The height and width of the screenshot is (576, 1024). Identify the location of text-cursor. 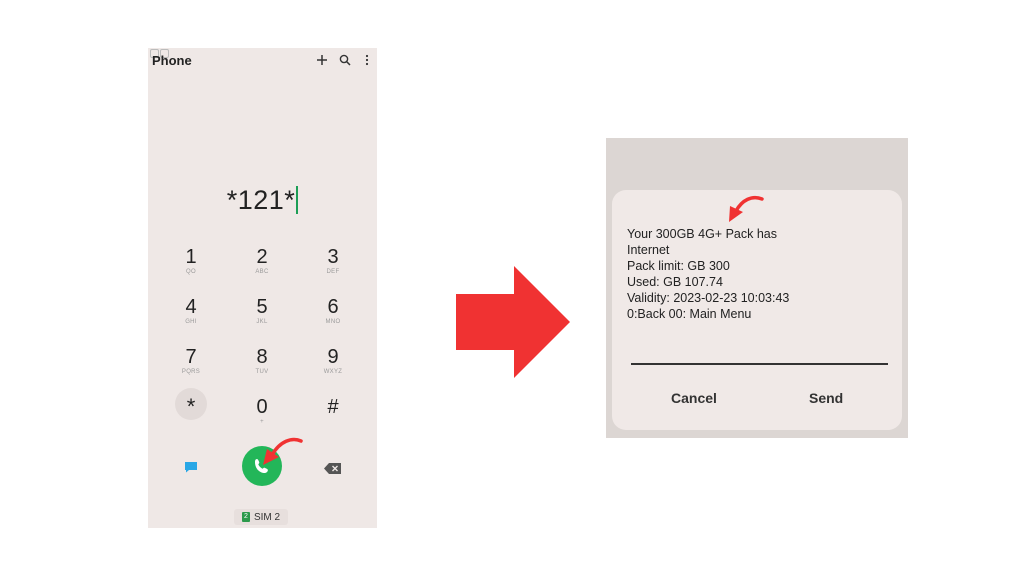
(297, 200).